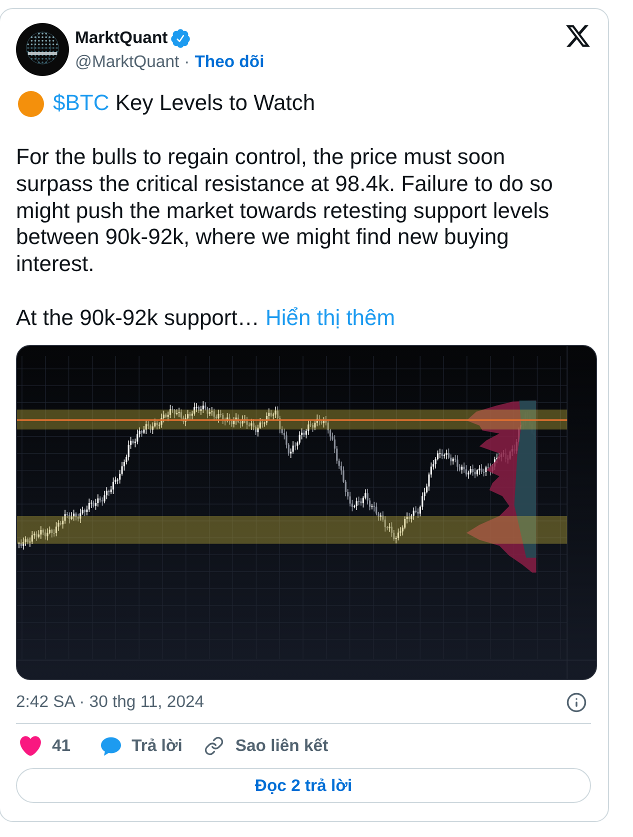  What do you see at coordinates (578, 36) in the screenshot?
I see `x-logo-icon` at bounding box center [578, 36].